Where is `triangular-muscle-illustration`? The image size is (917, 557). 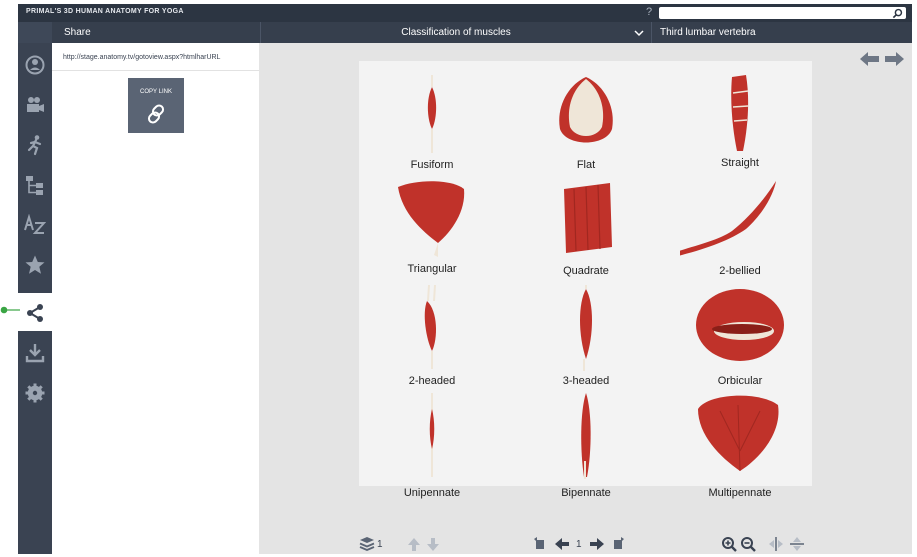 triangular-muscle-illustration is located at coordinates (431, 219).